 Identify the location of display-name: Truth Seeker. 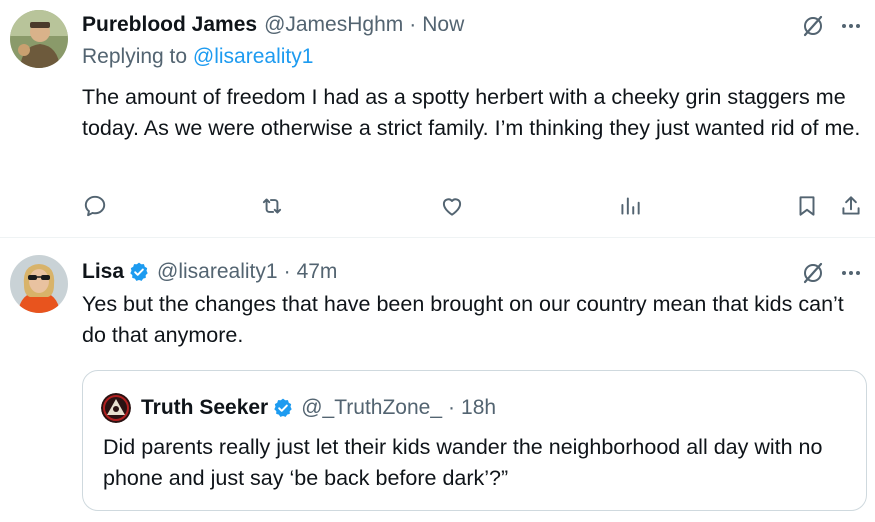
(204, 408).